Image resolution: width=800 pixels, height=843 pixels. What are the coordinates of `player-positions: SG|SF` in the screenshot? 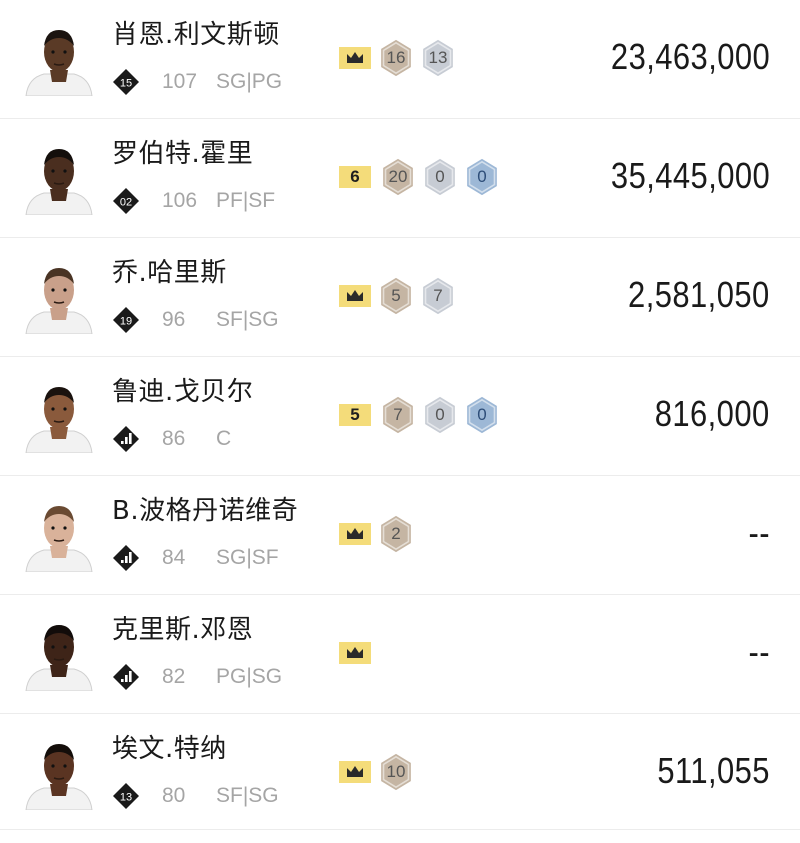 It's located at (247, 557).